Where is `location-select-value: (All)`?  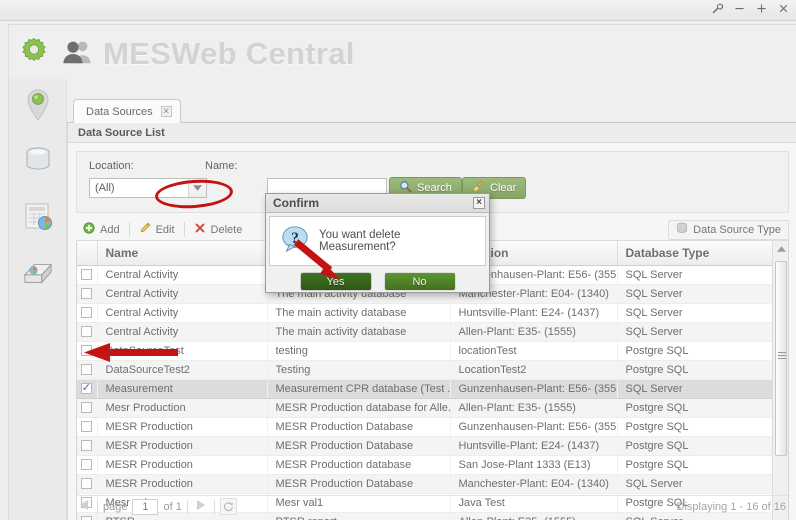 location-select-value: (All) is located at coordinates (105, 188).